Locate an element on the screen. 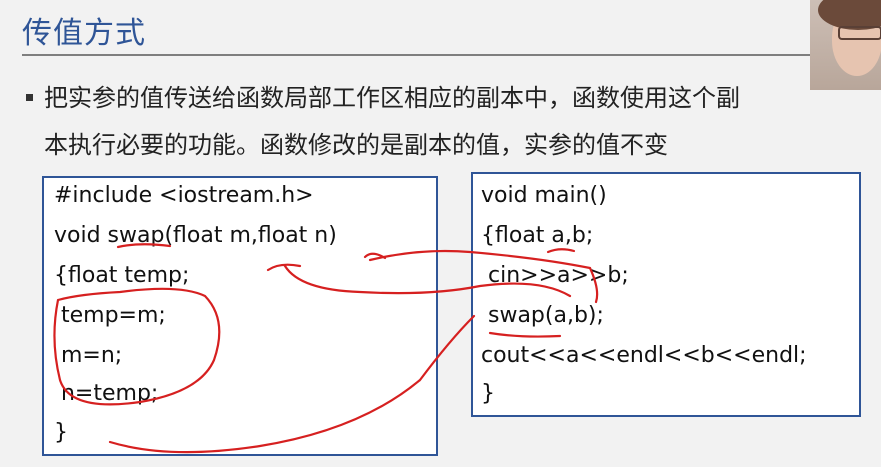  presenter-webcam-overlay is located at coordinates (845, 45).